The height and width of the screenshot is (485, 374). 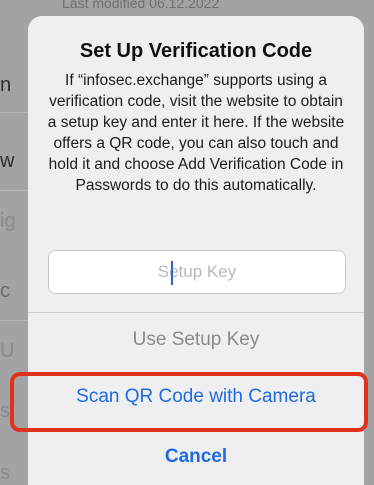 What do you see at coordinates (172, 273) in the screenshot?
I see `text-caret` at bounding box center [172, 273].